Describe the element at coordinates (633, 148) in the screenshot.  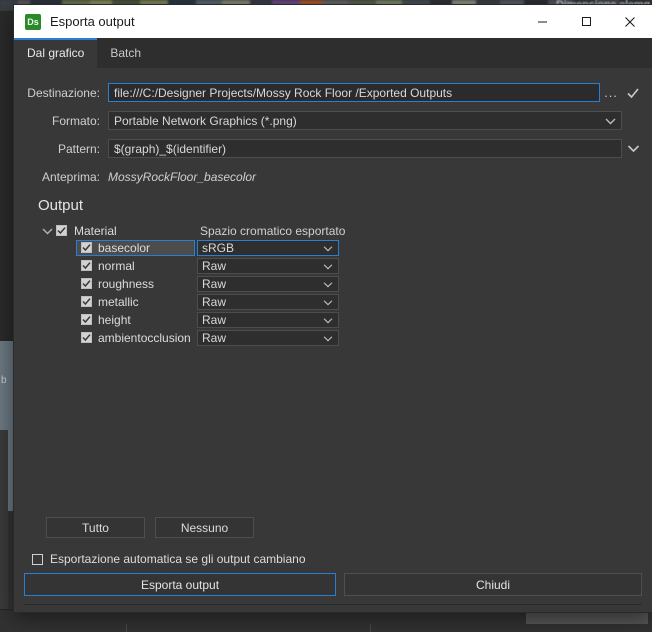
I see `pattern-dropdown-button` at that location.